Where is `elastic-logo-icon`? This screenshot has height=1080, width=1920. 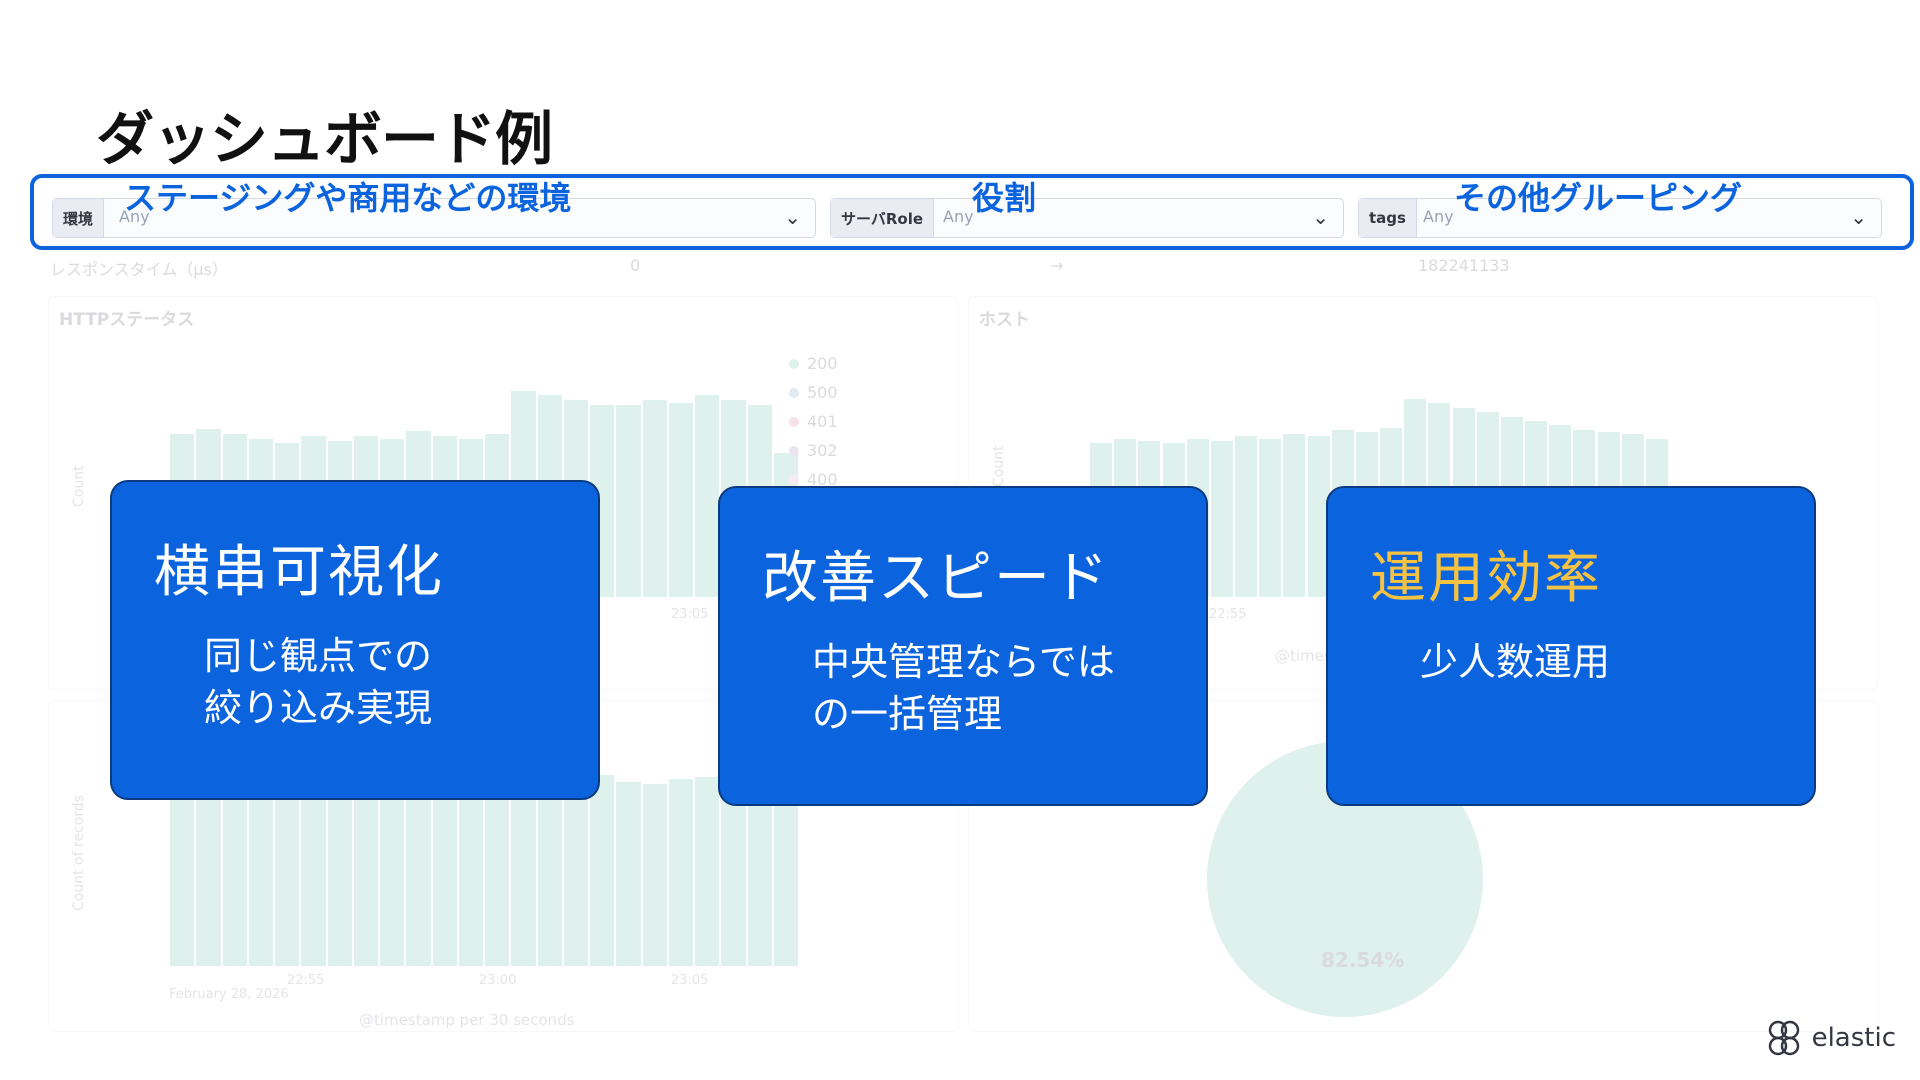 elastic-logo-icon is located at coordinates (1783, 1038).